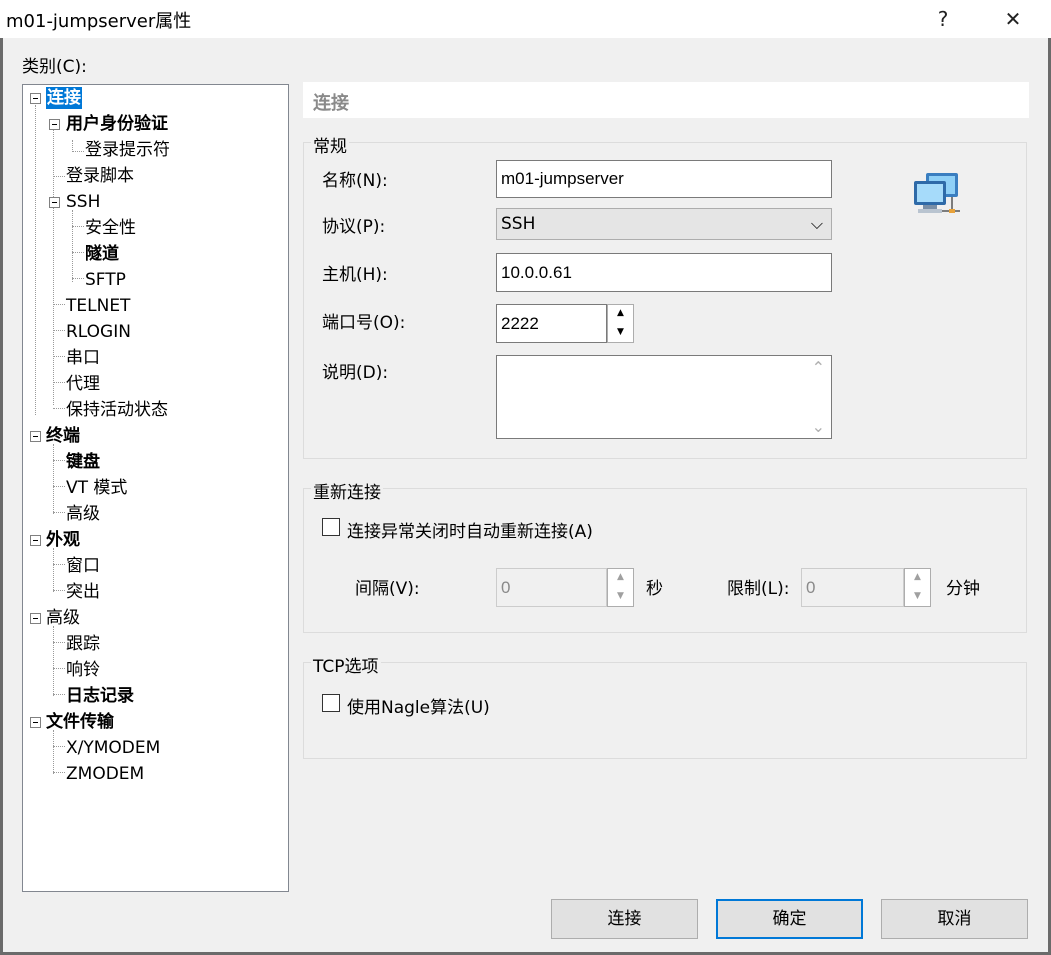 Image resolution: width=1051 pixels, height=955 pixels. Describe the element at coordinates (418, 705) in the screenshot. I see `nagle-label: 使用Nagle算法(U)` at that location.